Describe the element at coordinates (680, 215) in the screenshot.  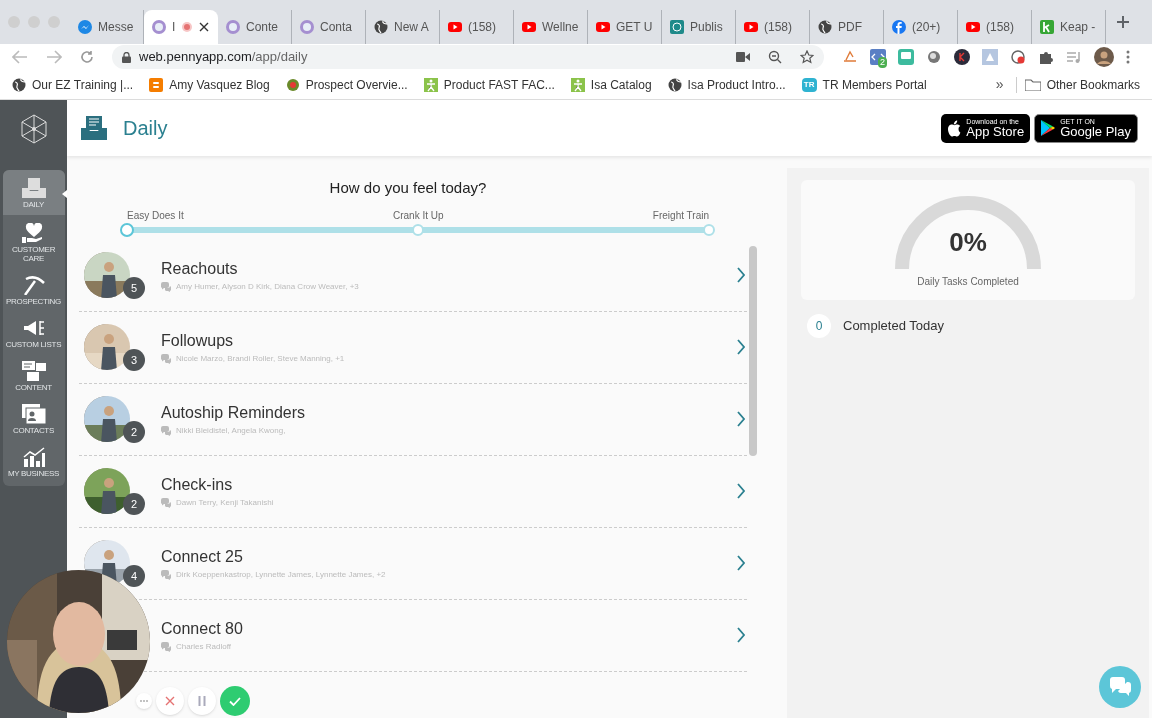
I see `slider-label: Freight Train` at that location.